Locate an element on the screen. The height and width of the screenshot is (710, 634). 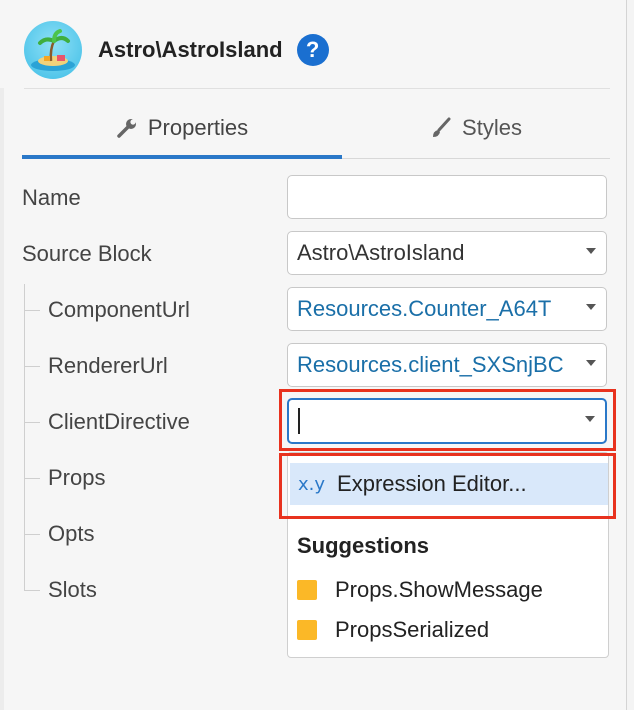
active-tab-indicator is located at coordinates (182, 157).